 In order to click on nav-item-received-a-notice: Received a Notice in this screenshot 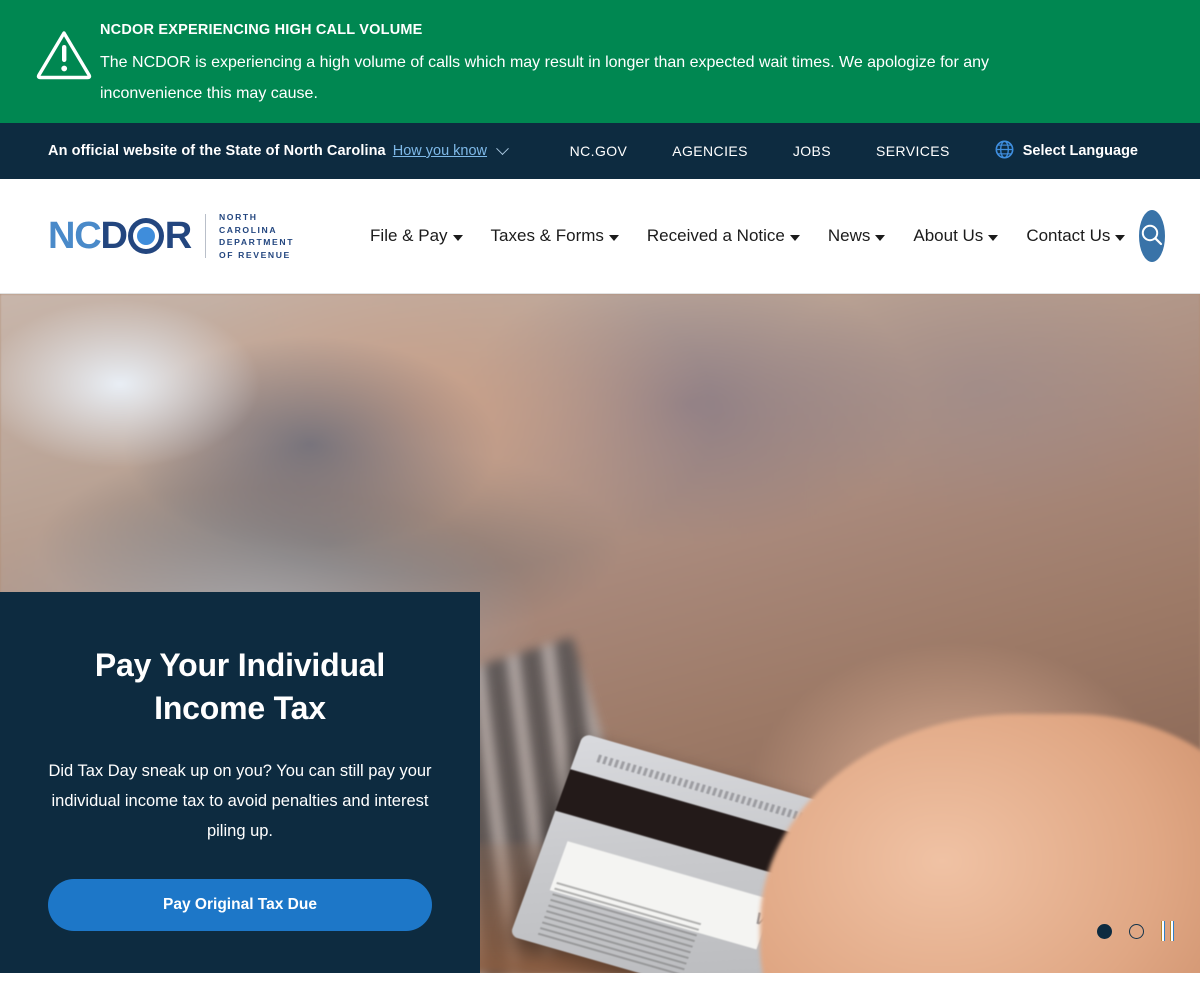, I will do `click(723, 236)`.